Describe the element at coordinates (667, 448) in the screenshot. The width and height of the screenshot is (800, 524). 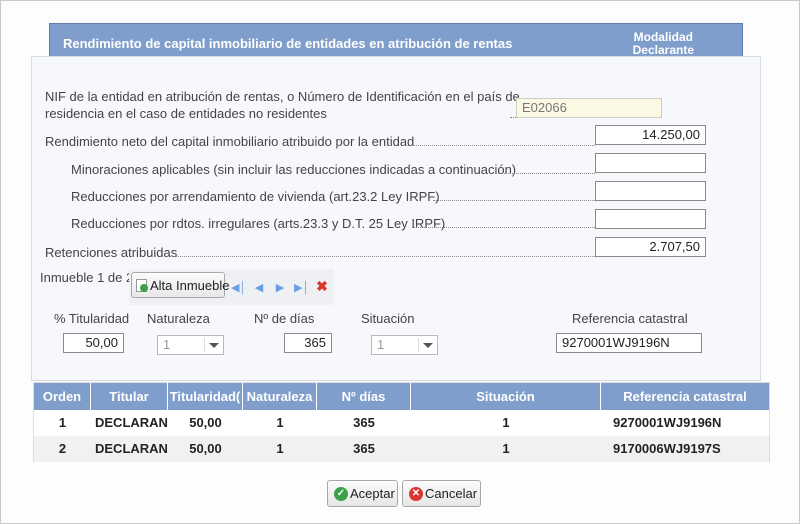
I see `cell-referencia: 9170006WJ9197S` at that location.